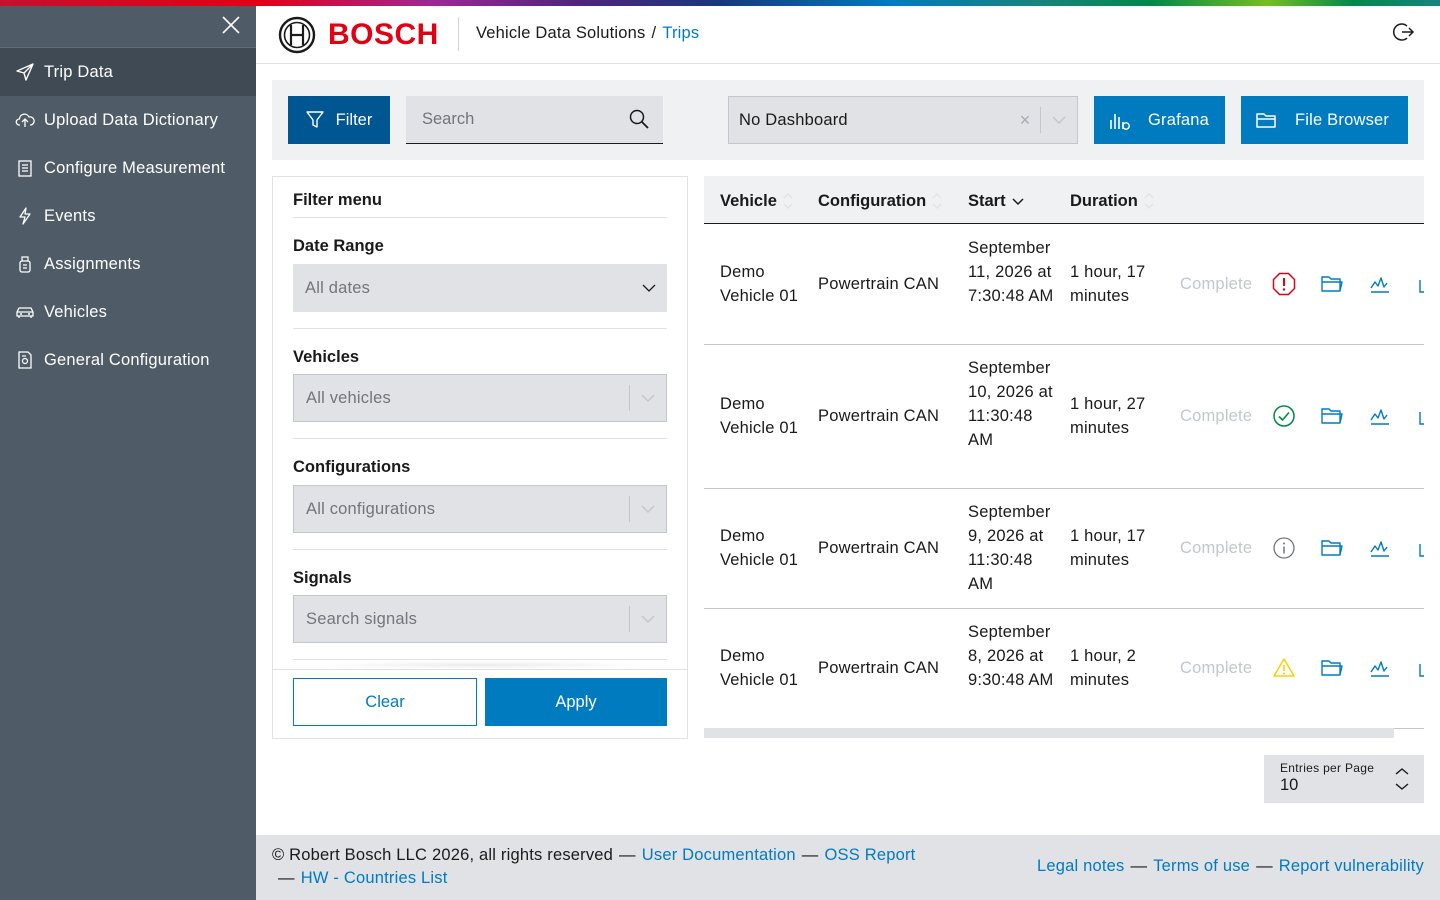 The image size is (1440, 900). Describe the element at coordinates (385, 702) in the screenshot. I see `clear-button: Clear` at that location.